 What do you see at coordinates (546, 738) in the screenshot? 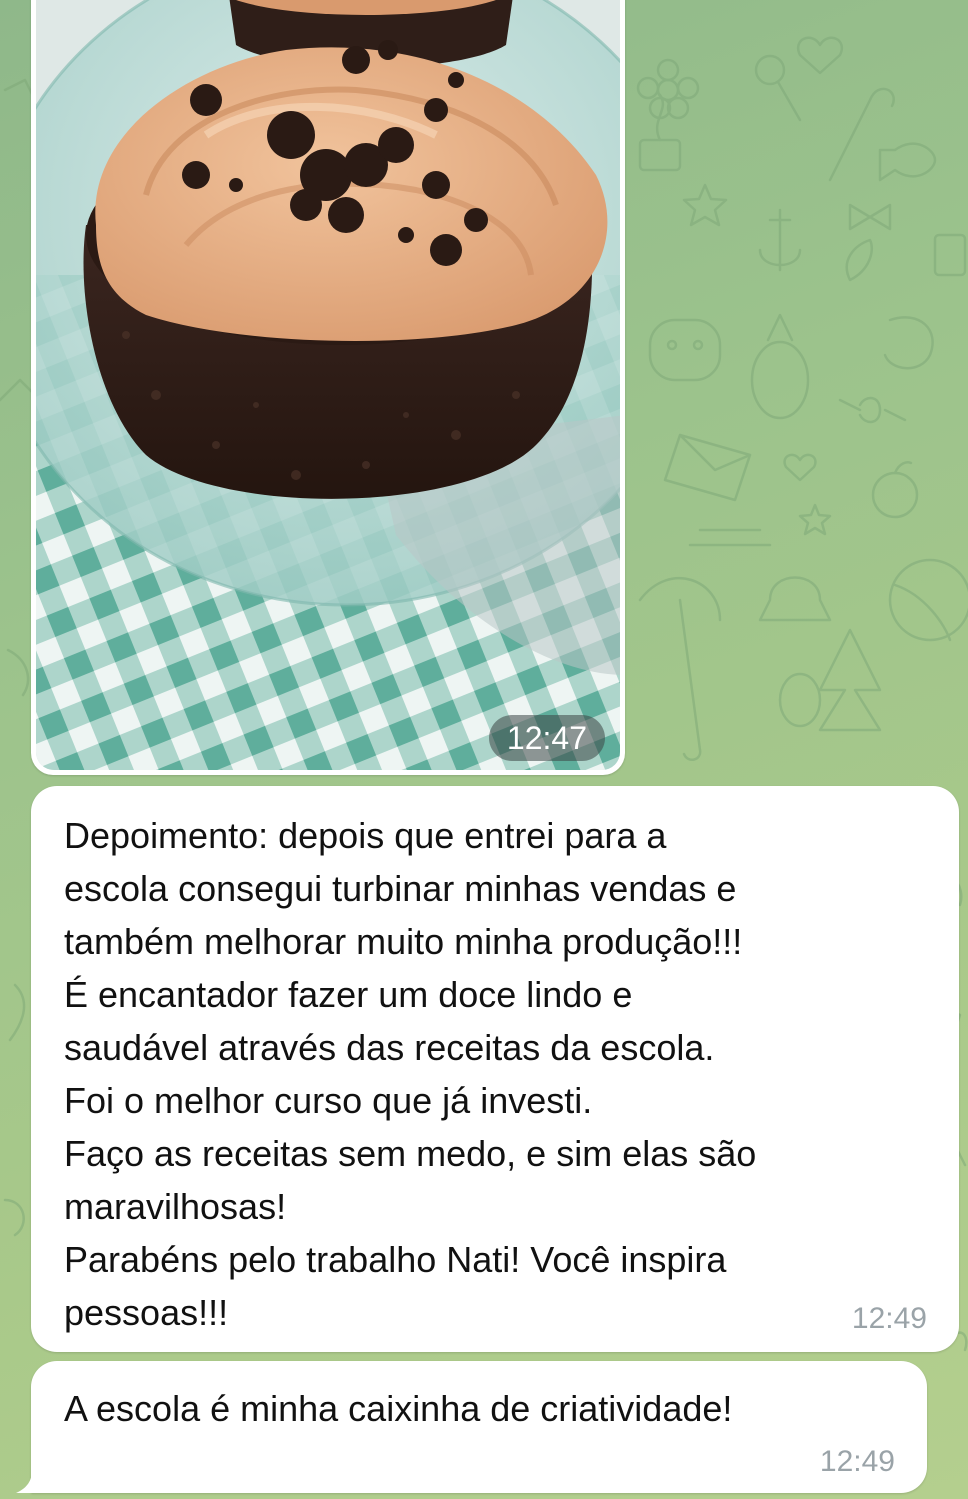
I see `photo-timestamp: 12:47` at bounding box center [546, 738].